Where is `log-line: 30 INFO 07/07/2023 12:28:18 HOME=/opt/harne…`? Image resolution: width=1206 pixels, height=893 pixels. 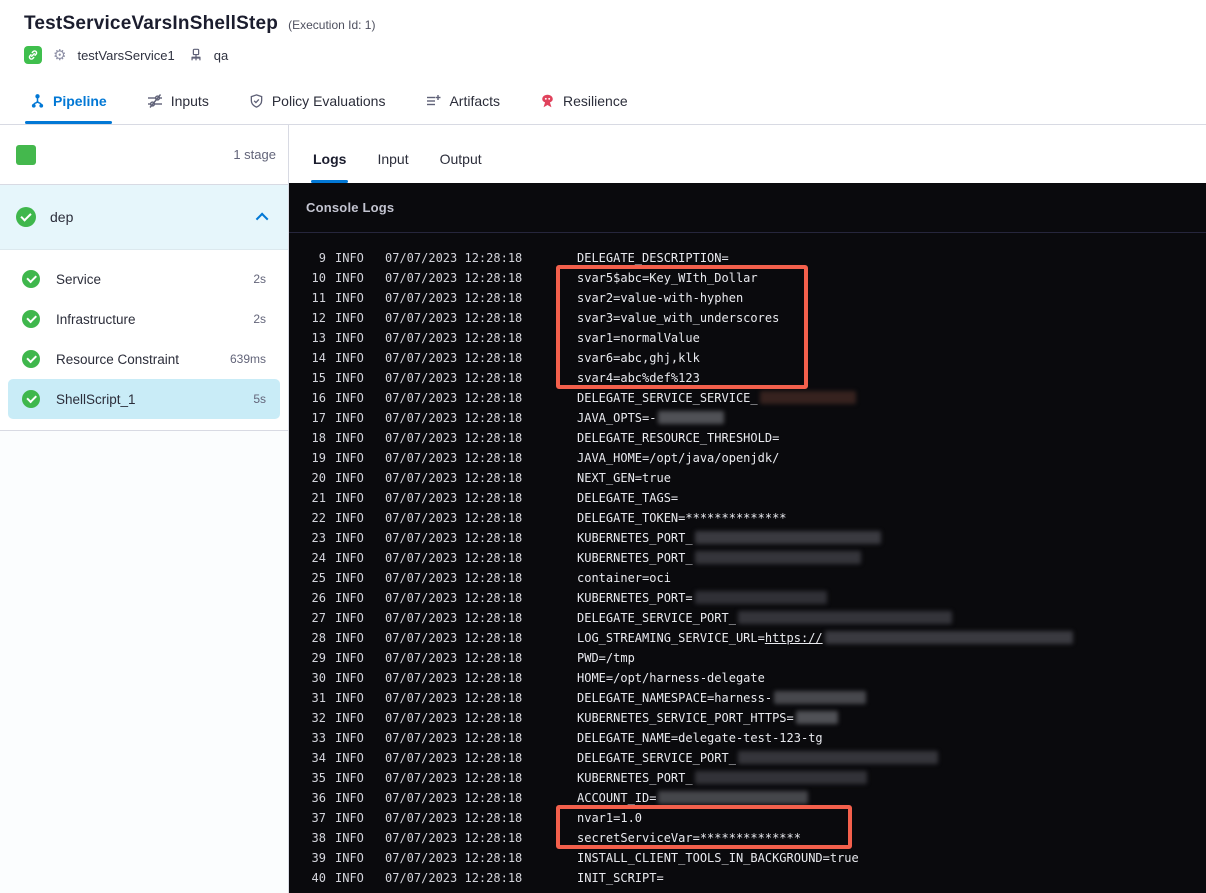 log-line: 30 INFO 07/07/2023 12:28:18 HOME=/opt/harne… is located at coordinates (747, 678).